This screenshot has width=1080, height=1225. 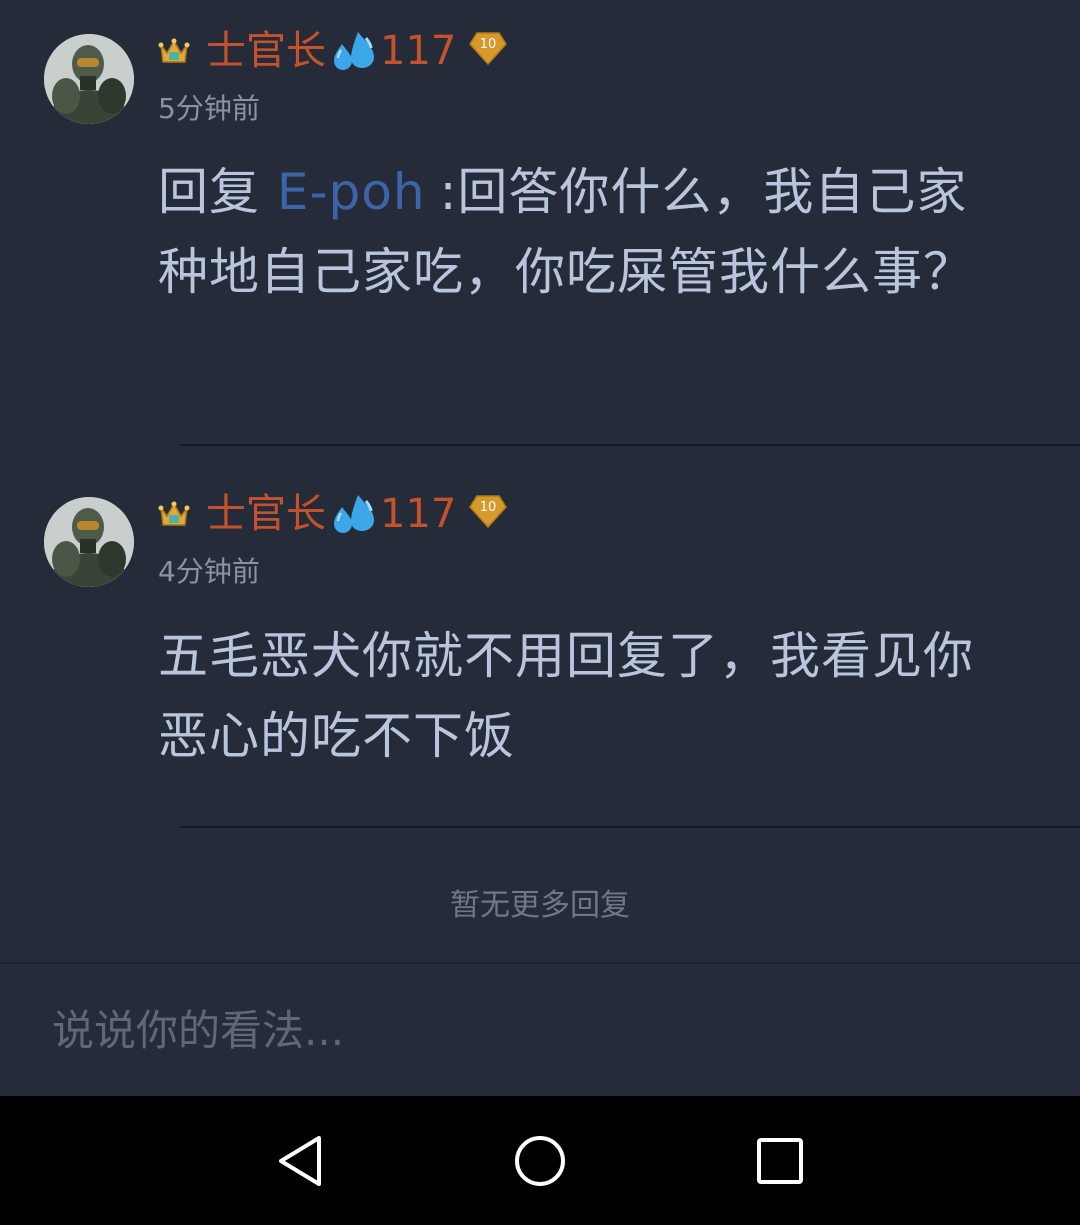 I want to click on home-circle-icon, so click(x=540, y=1161).